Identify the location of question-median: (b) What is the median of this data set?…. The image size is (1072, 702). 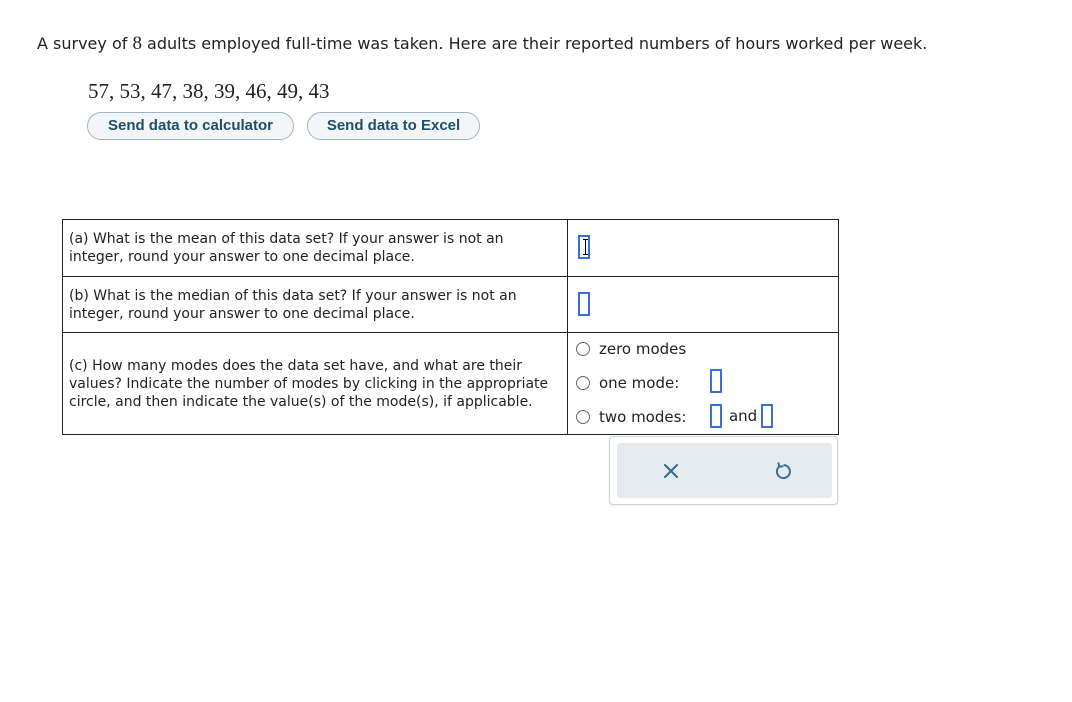
(315, 304).